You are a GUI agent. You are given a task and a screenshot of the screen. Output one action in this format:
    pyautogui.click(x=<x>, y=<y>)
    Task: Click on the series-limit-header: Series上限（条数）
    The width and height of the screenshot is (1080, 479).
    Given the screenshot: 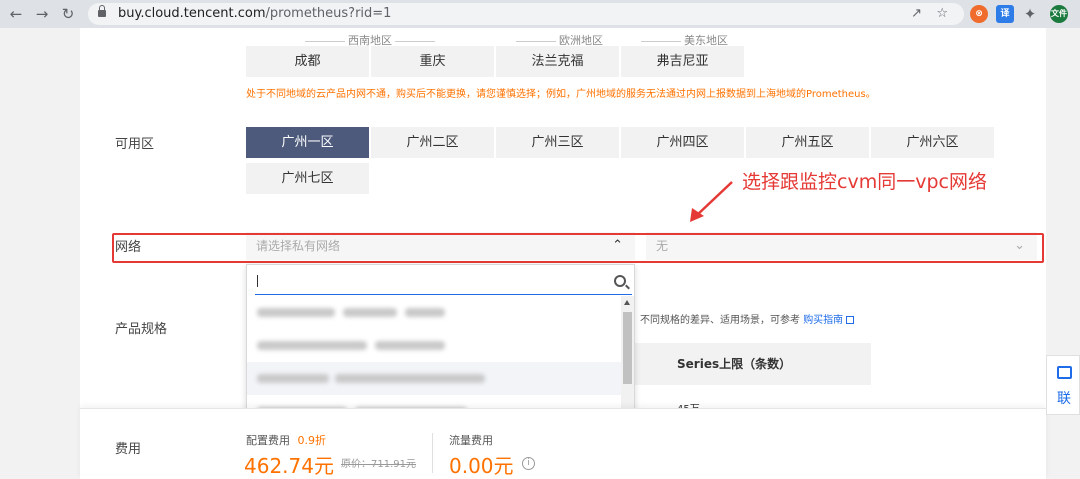 What is the action you would take?
    pyautogui.click(x=753, y=364)
    